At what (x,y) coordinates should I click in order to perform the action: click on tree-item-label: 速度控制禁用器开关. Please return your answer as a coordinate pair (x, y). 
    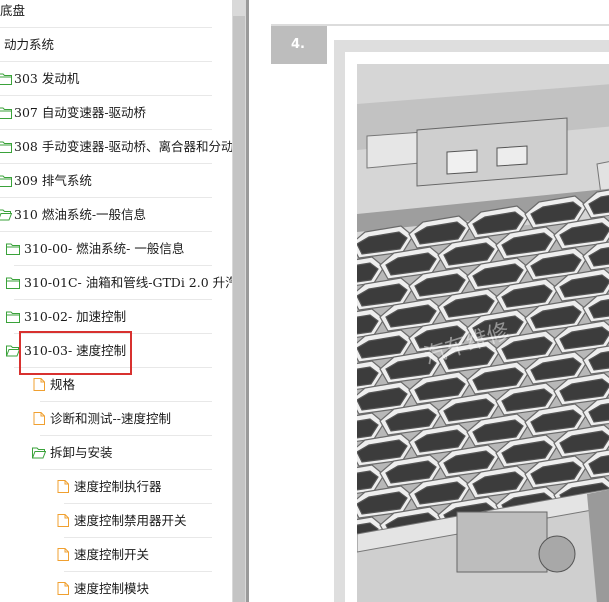
    Looking at the image, I should click on (130, 520).